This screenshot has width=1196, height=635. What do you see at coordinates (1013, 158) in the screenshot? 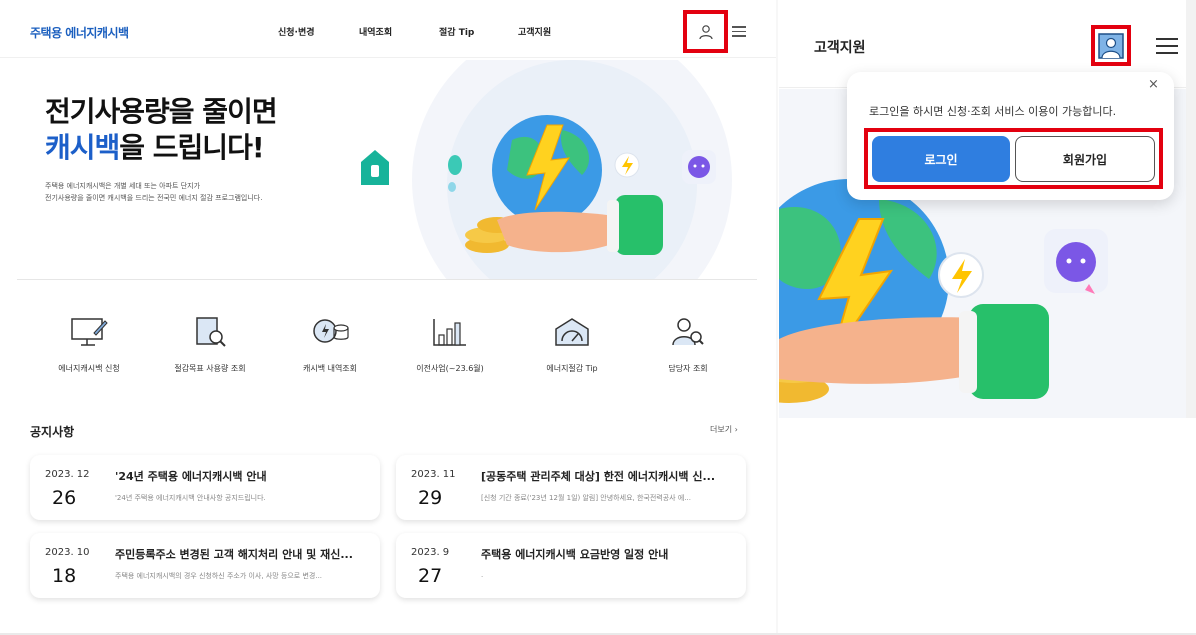
I see `auth-buttons: 로그인 회원가입` at bounding box center [1013, 158].